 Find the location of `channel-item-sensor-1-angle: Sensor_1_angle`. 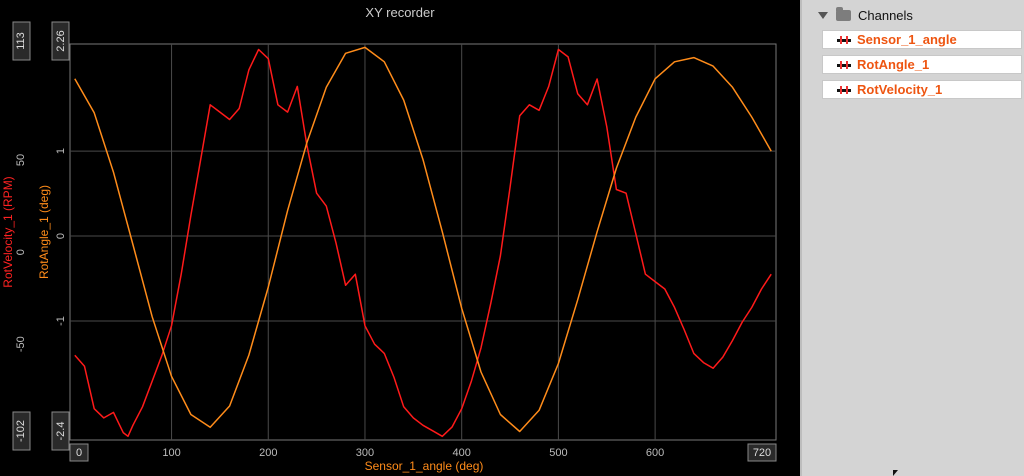

channel-item-sensor-1-angle: Sensor_1_angle is located at coordinates (922, 39).